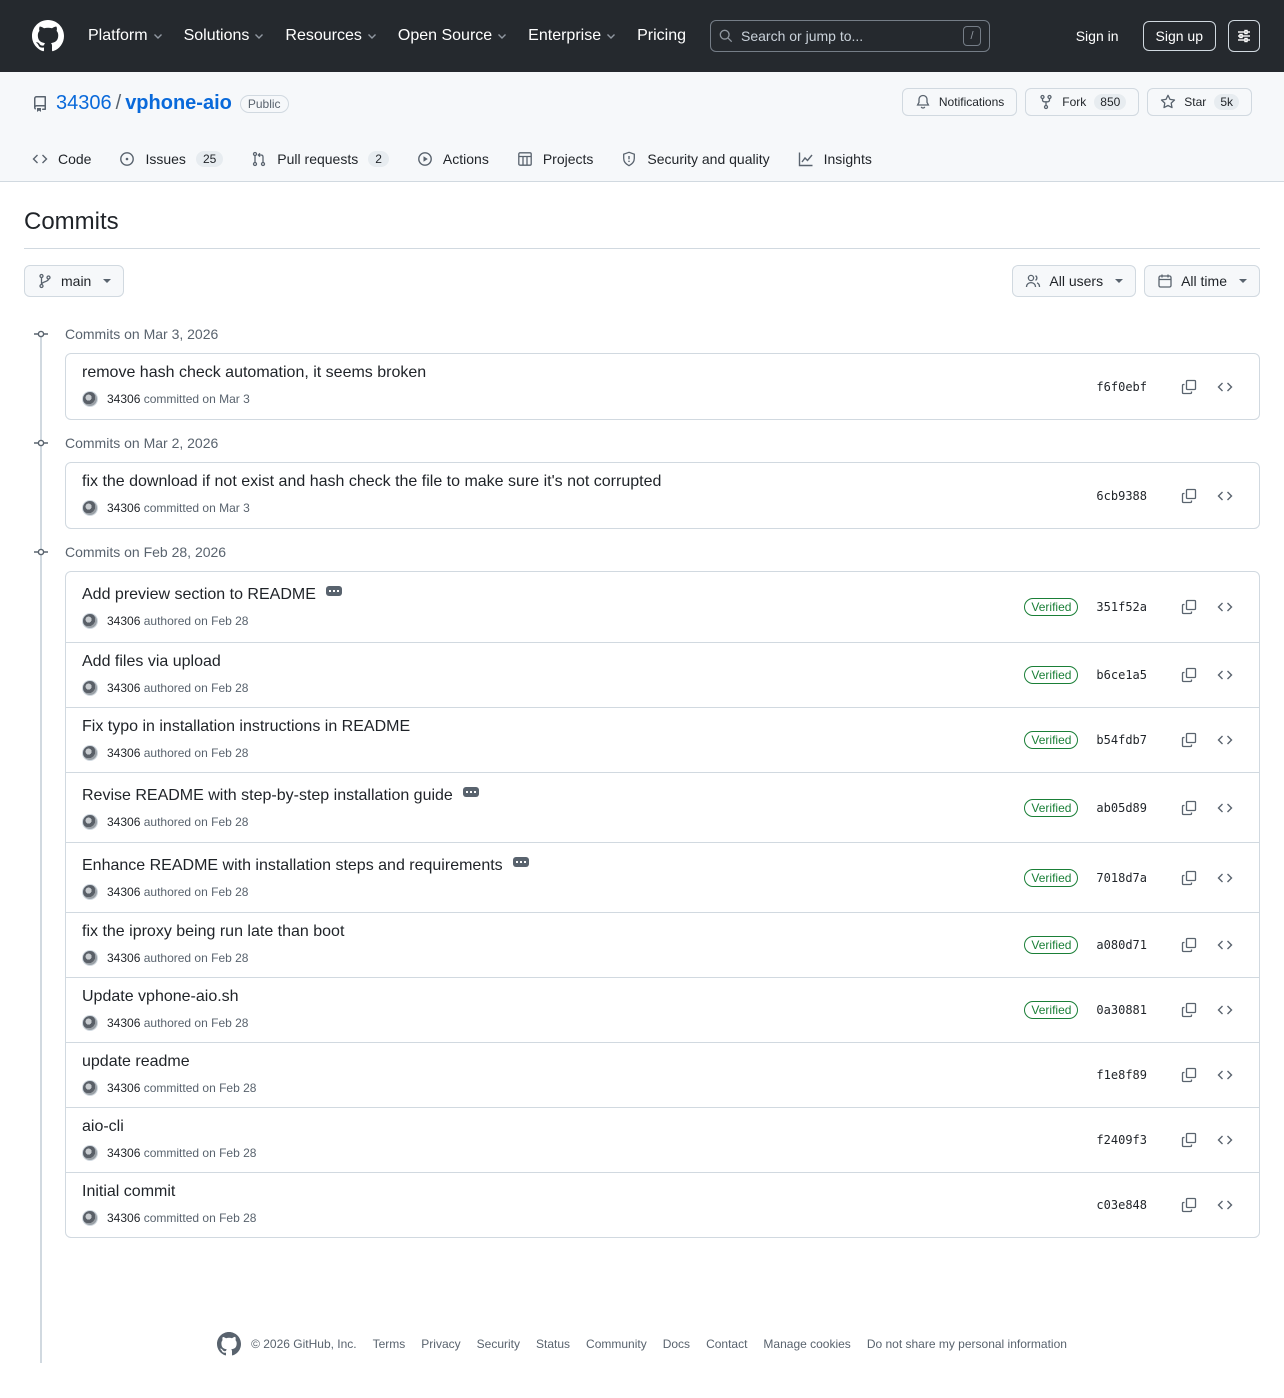 The height and width of the screenshot is (1398, 1284). Describe the element at coordinates (453, 159) in the screenshot. I see `tab-actions: Actions` at that location.